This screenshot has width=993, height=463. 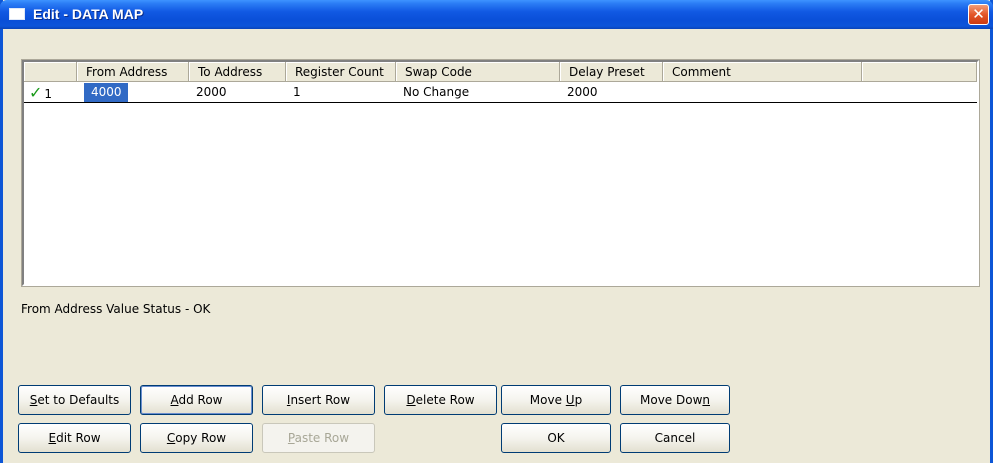 What do you see at coordinates (411, 400) in the screenshot?
I see `button-label-key: D` at bounding box center [411, 400].